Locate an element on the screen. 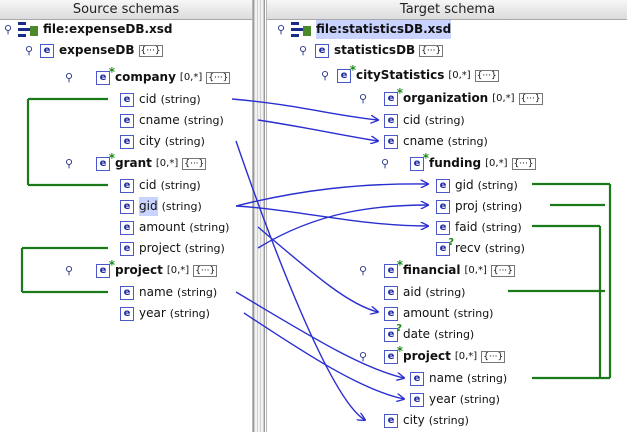 The height and width of the screenshot is (432, 627). source-grant-node: e grant [0,*] {···} is located at coordinates (151, 162).